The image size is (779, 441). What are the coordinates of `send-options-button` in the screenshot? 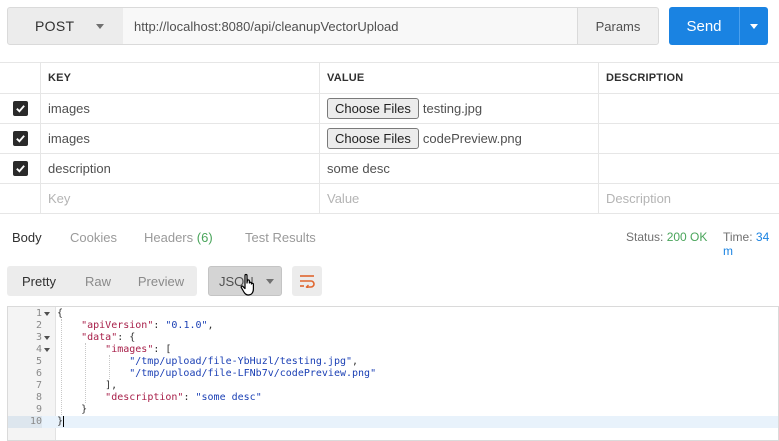 It's located at (753, 26).